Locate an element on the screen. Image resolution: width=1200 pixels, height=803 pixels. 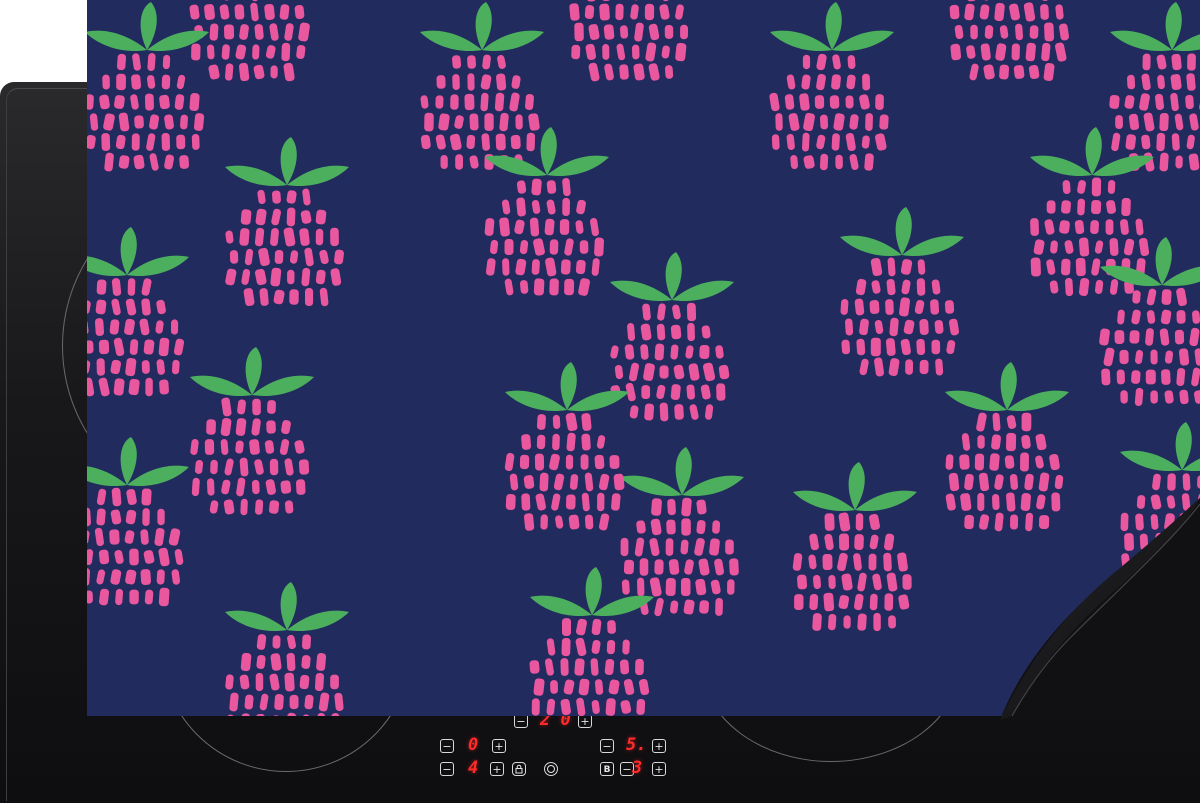
zone4-plus-button: + is located at coordinates (497, 769).